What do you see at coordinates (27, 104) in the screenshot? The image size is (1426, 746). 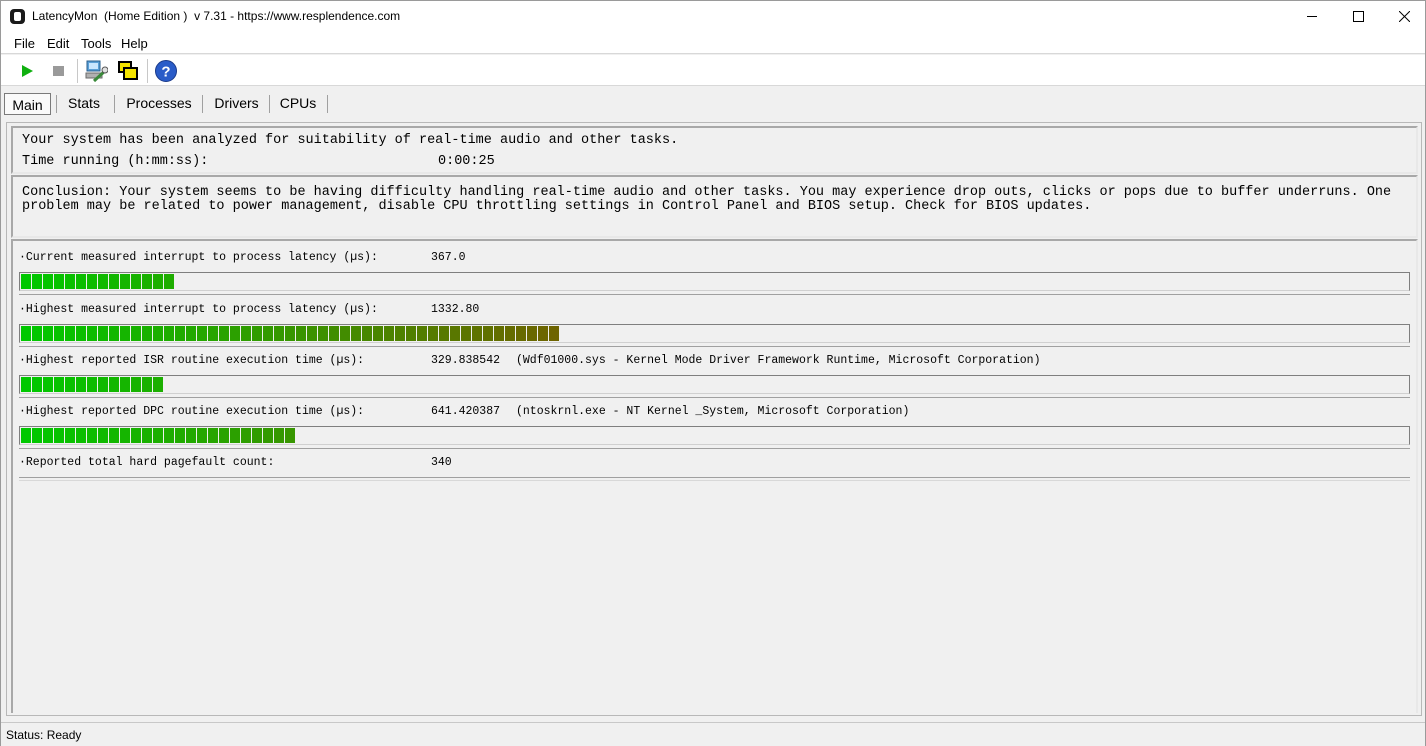 I see `tab-main: Main` at bounding box center [27, 104].